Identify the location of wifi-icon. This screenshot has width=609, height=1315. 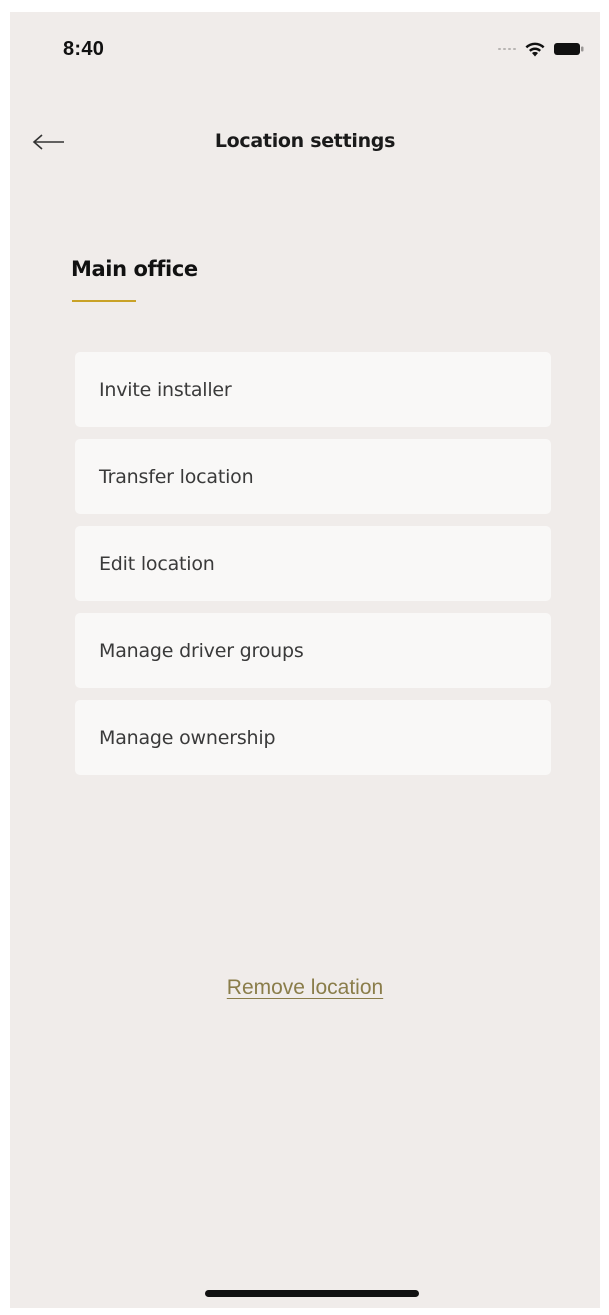
(535, 49).